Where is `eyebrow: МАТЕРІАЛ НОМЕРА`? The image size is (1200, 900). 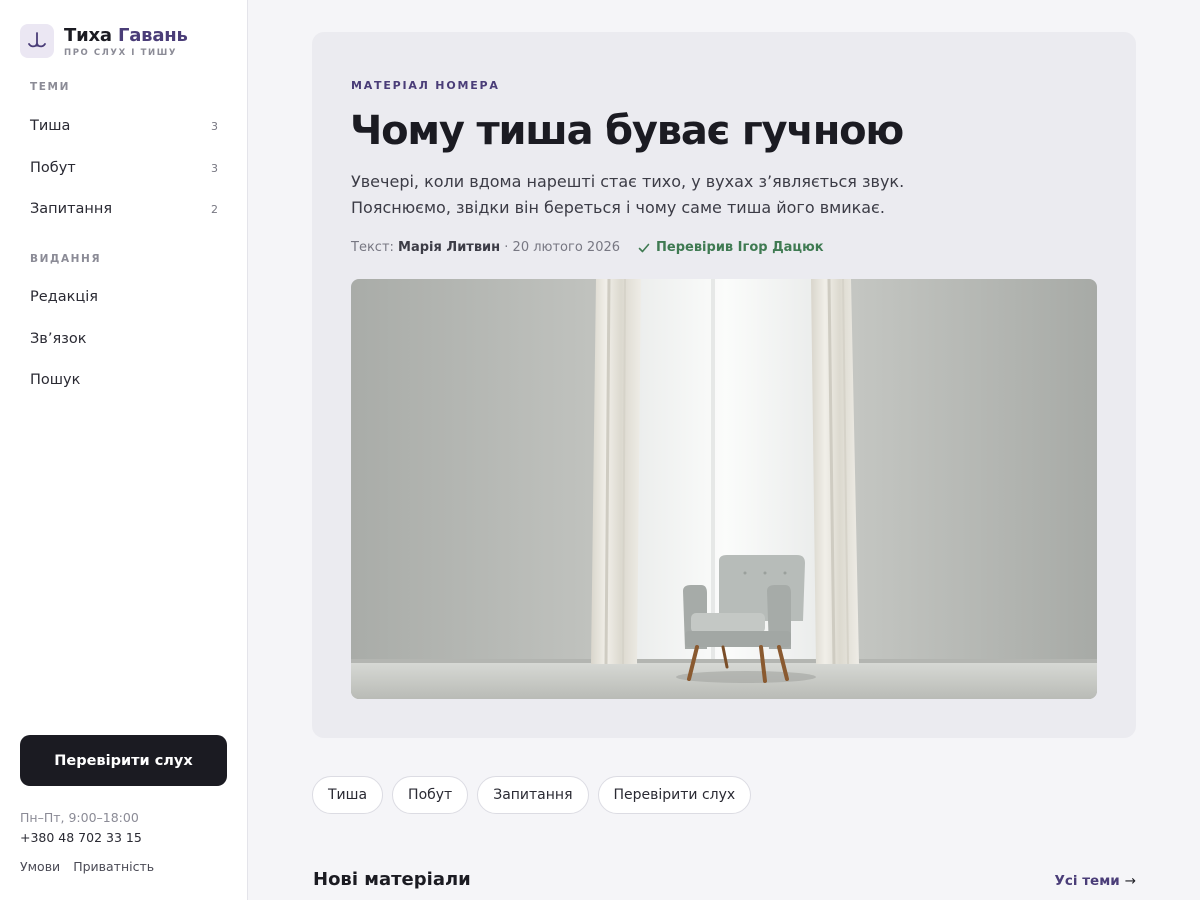
eyebrow: МАТЕРІАЛ НОМЕРА is located at coordinates (425, 85).